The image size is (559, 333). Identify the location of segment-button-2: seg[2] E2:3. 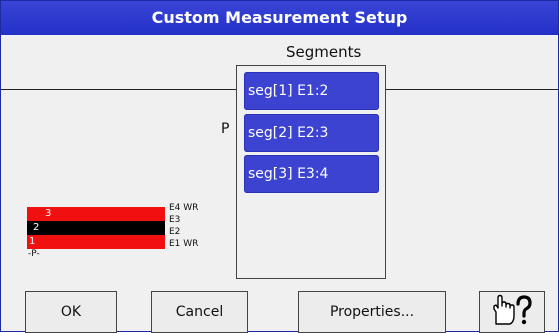
(311, 133).